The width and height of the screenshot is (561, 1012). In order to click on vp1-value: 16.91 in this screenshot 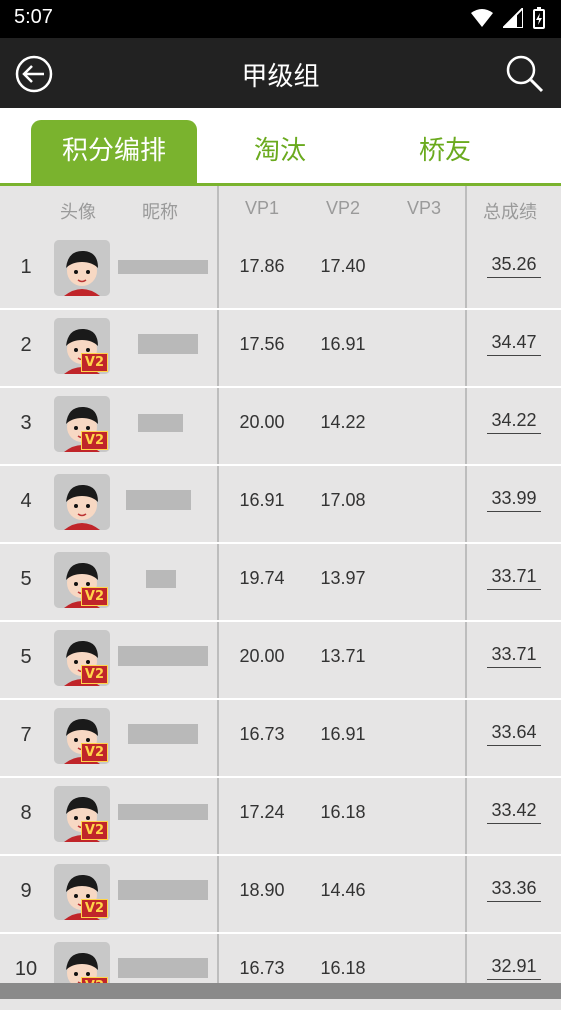, I will do `click(262, 500)`.